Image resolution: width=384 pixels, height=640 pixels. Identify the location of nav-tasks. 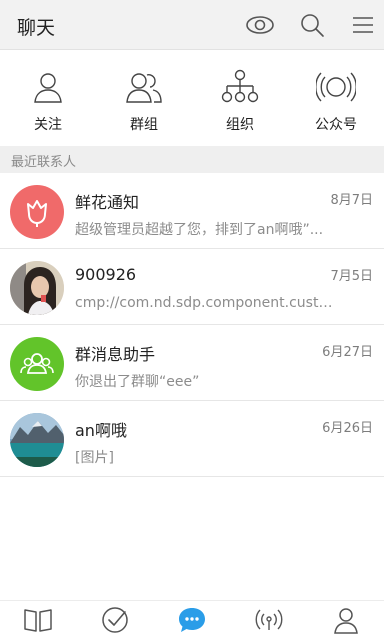
(115, 622).